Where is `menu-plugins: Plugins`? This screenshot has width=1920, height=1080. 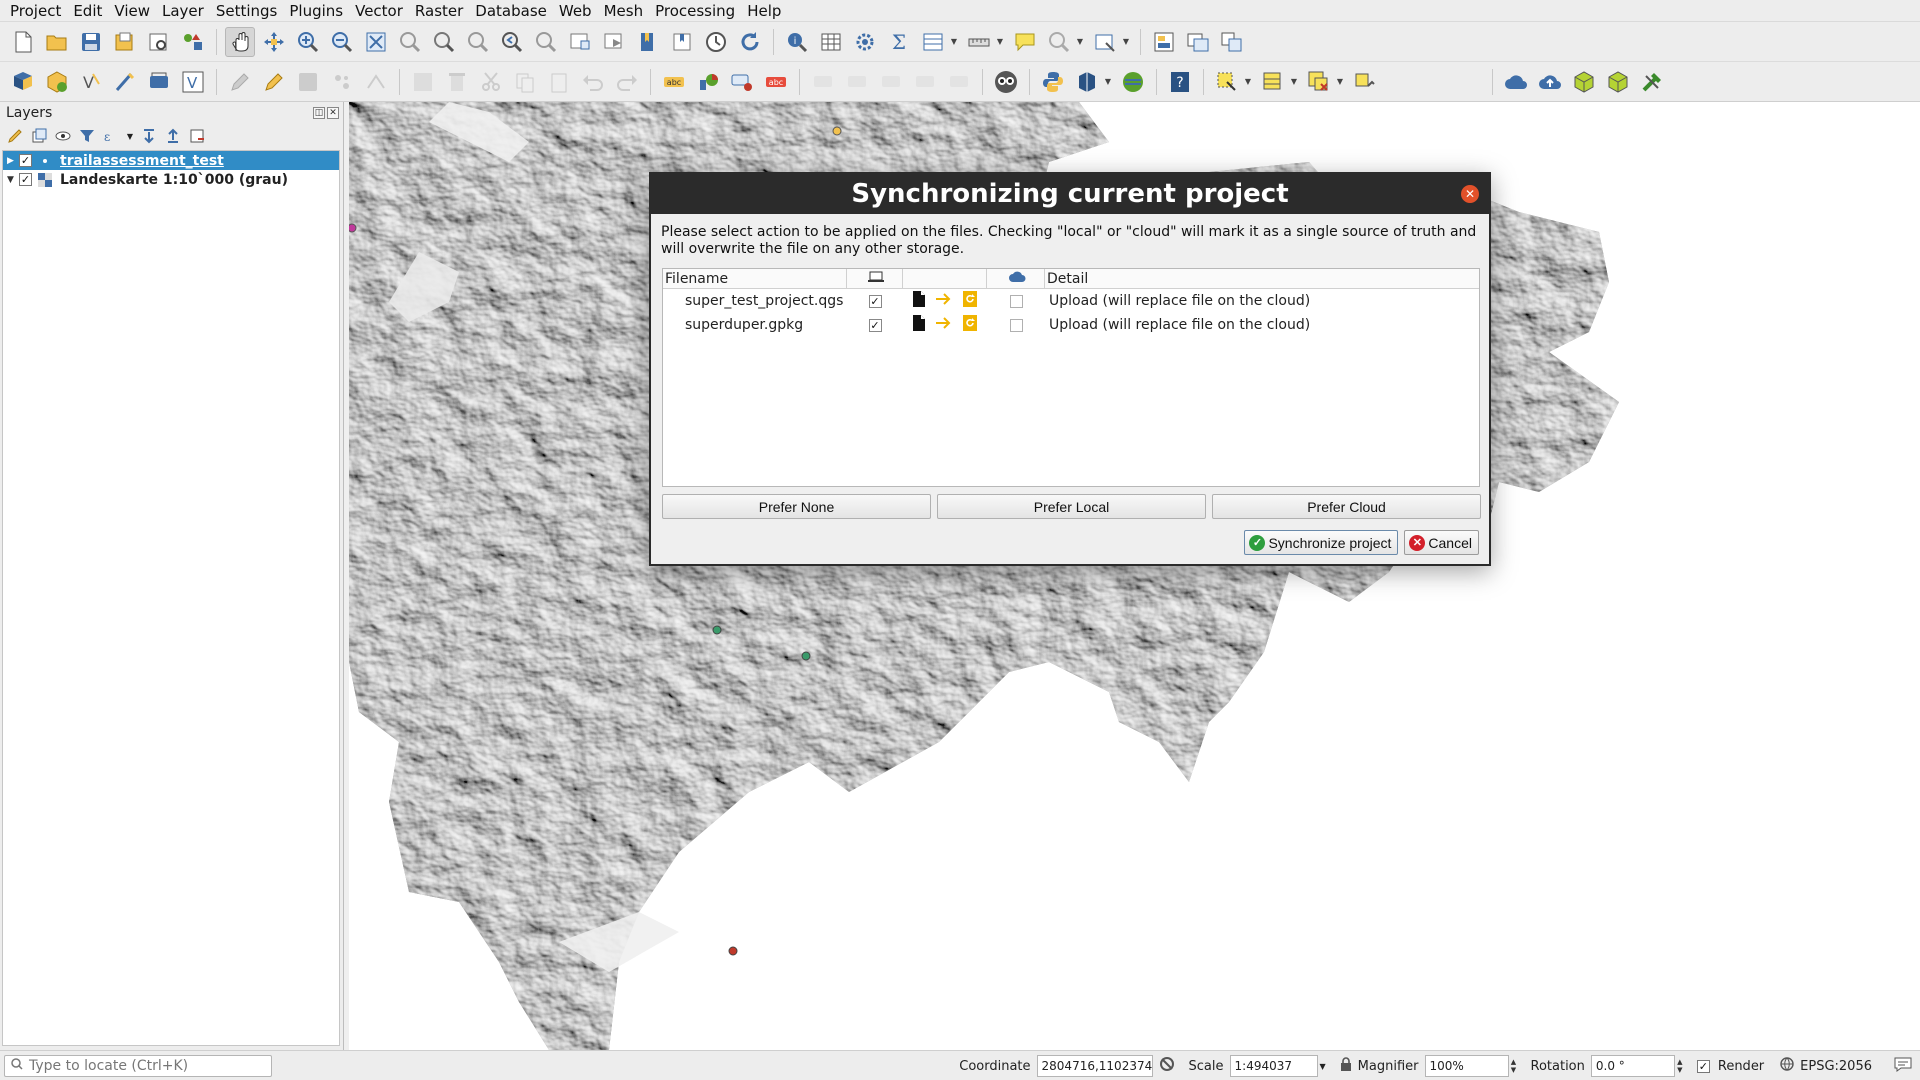 menu-plugins: Plugins is located at coordinates (316, 11).